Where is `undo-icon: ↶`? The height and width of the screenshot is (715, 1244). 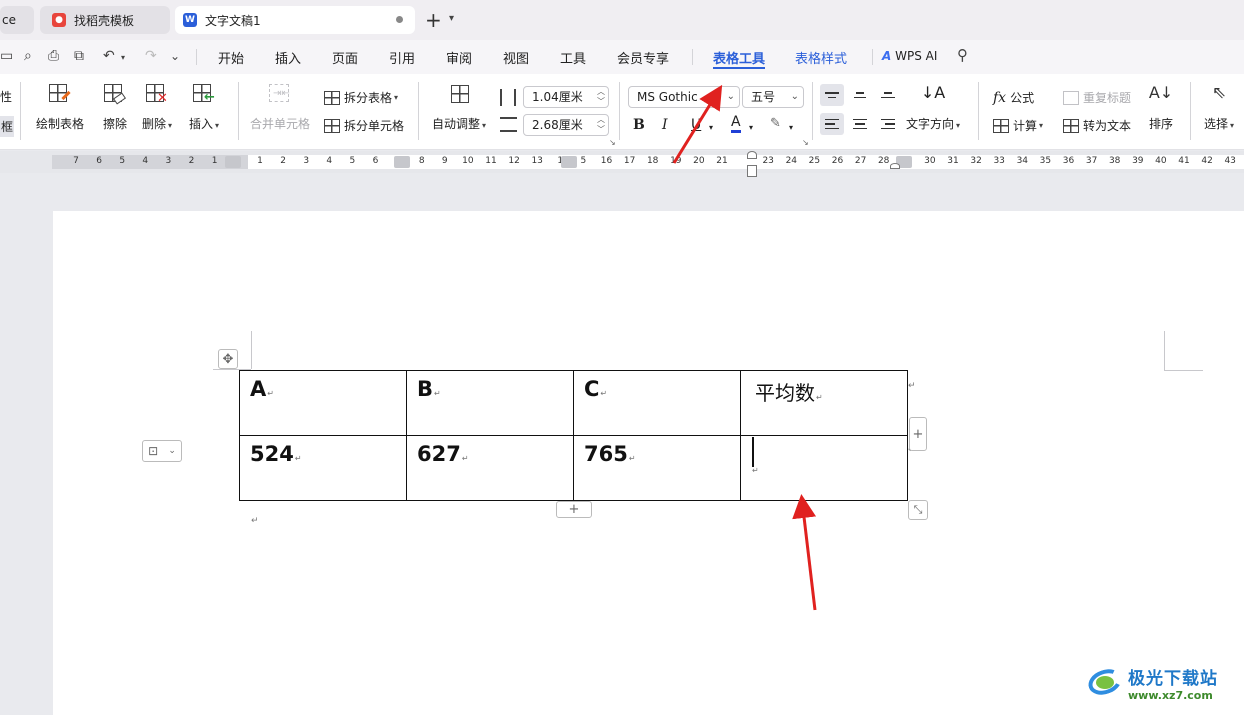 undo-icon: ↶ is located at coordinates (109, 56).